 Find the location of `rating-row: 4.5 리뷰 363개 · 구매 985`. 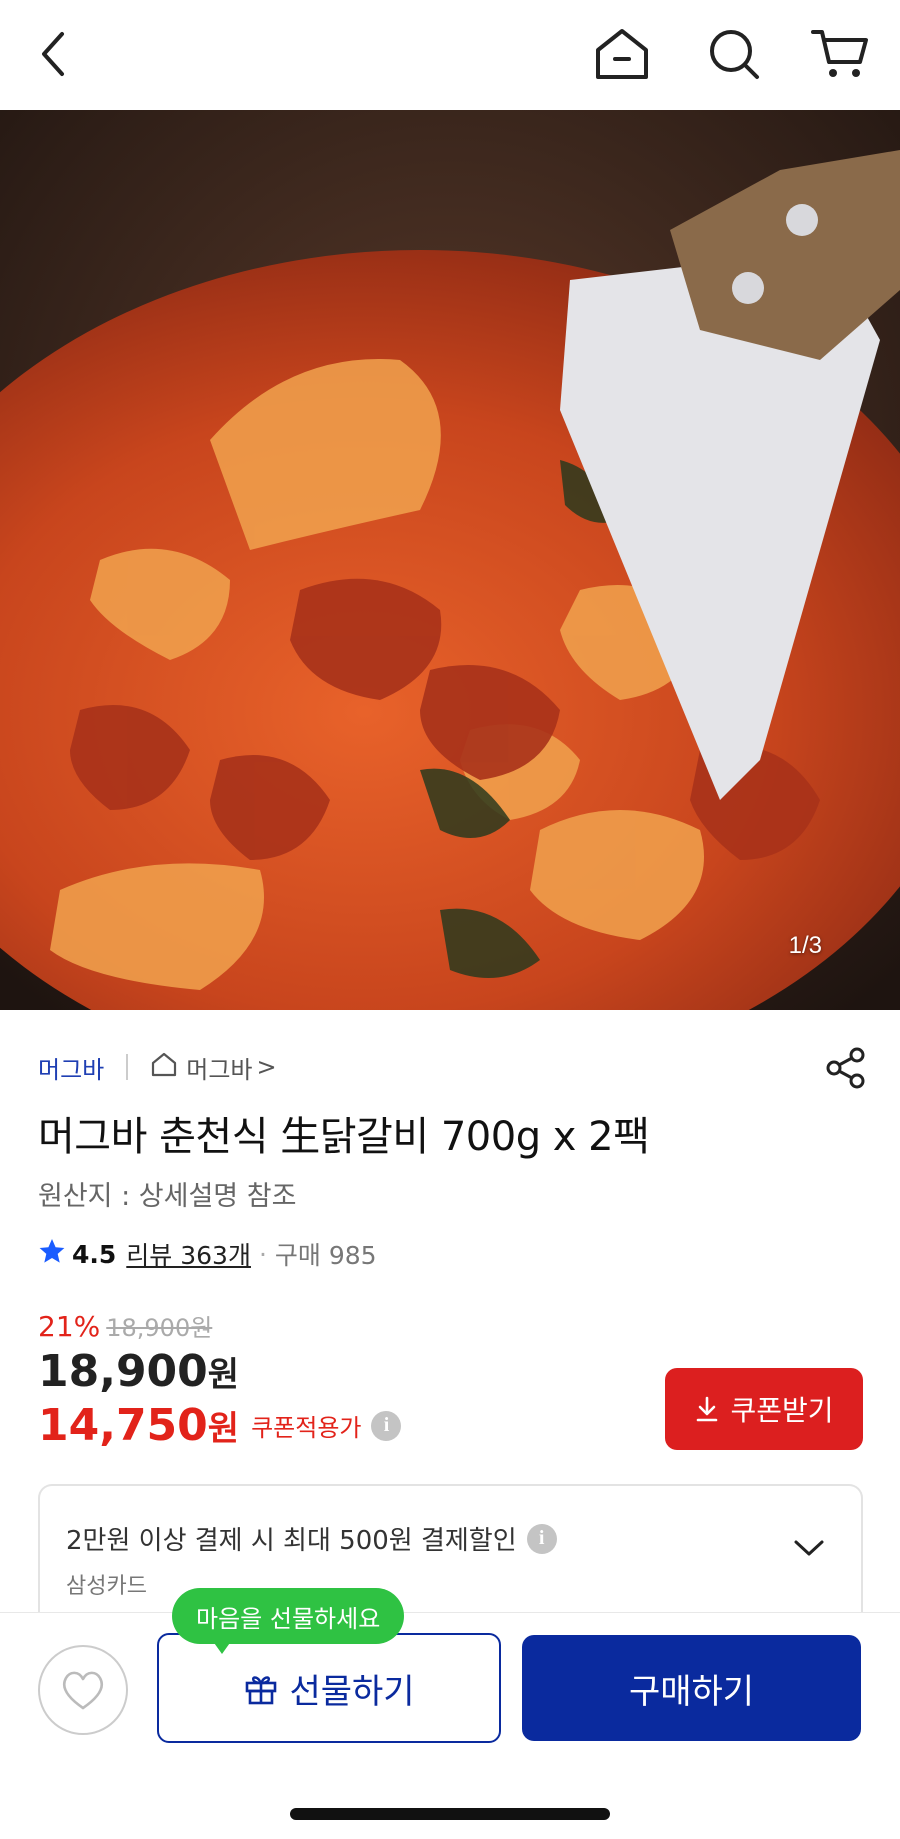

rating-row: 4.5 리뷰 363개 · 구매 985 is located at coordinates (207, 1254).